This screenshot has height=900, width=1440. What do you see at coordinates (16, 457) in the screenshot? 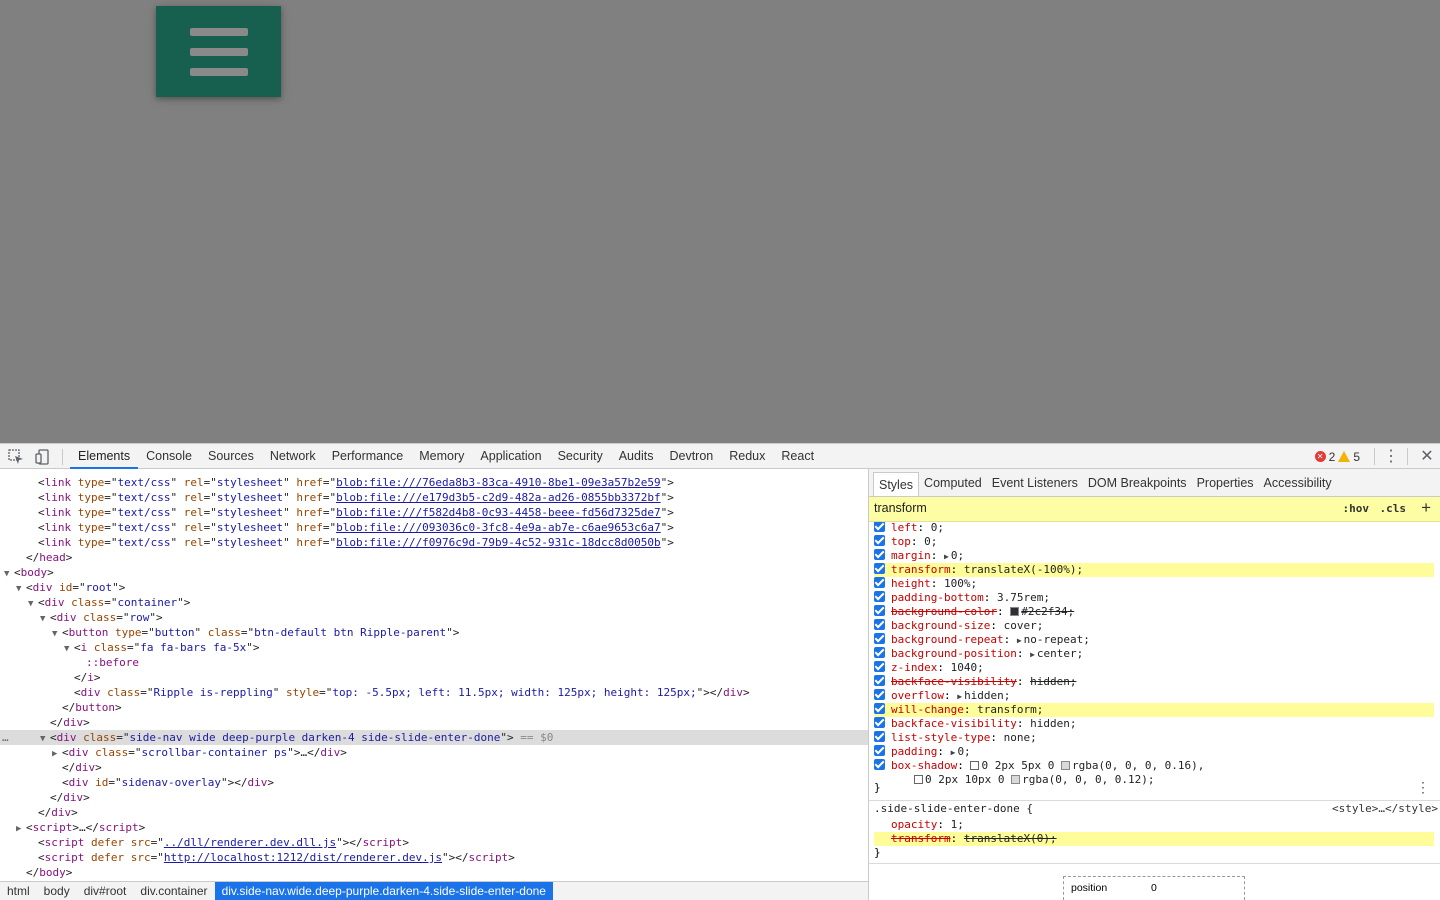
I see `inspect-element-icon` at bounding box center [16, 457].